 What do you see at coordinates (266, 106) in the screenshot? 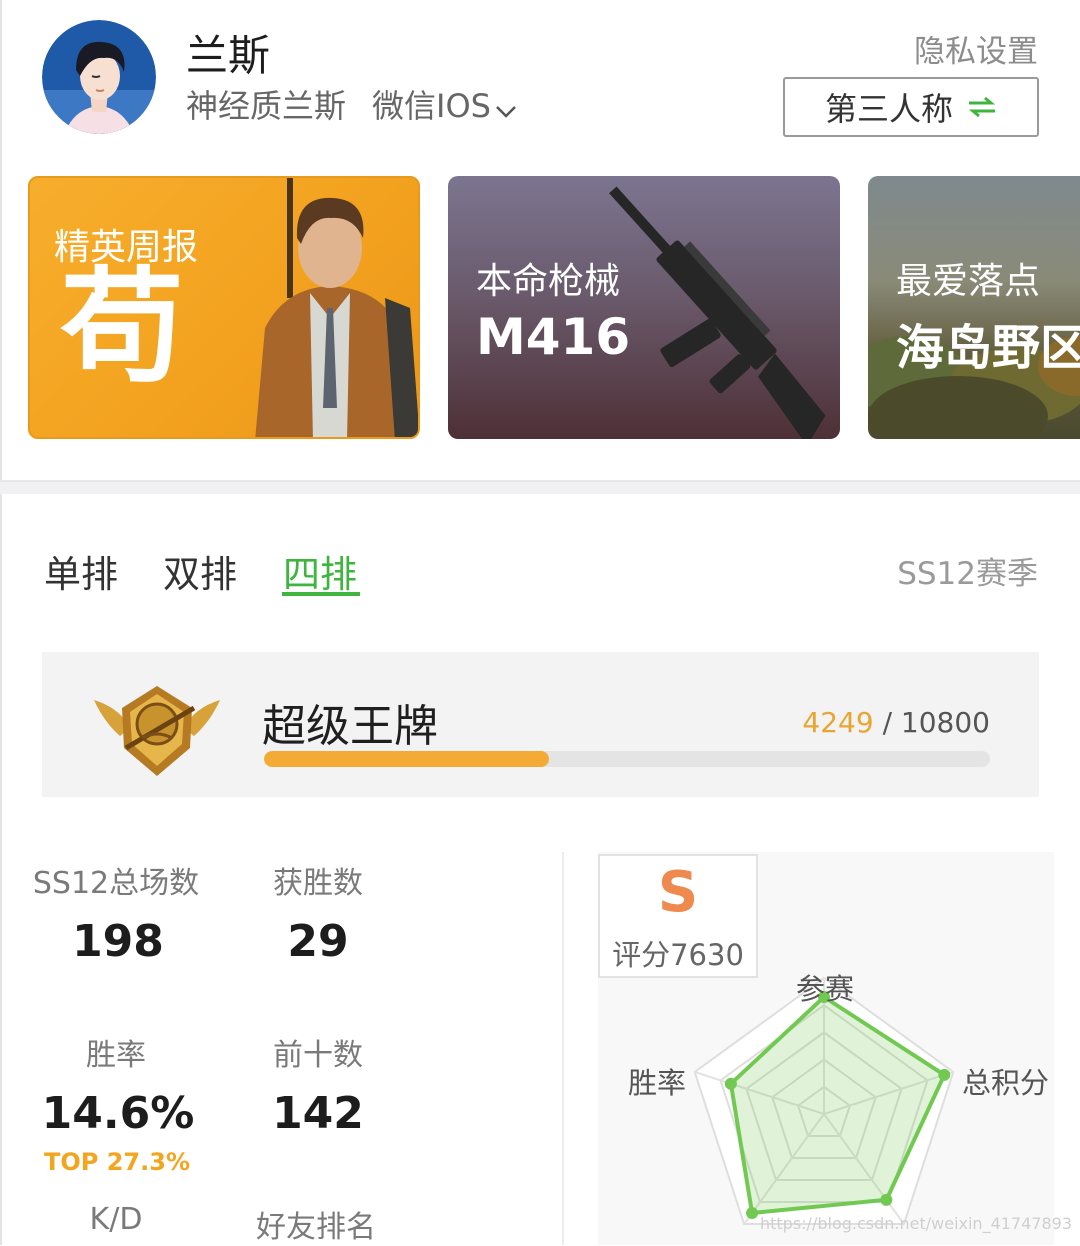
I see `nickname: 神经质兰斯` at bounding box center [266, 106].